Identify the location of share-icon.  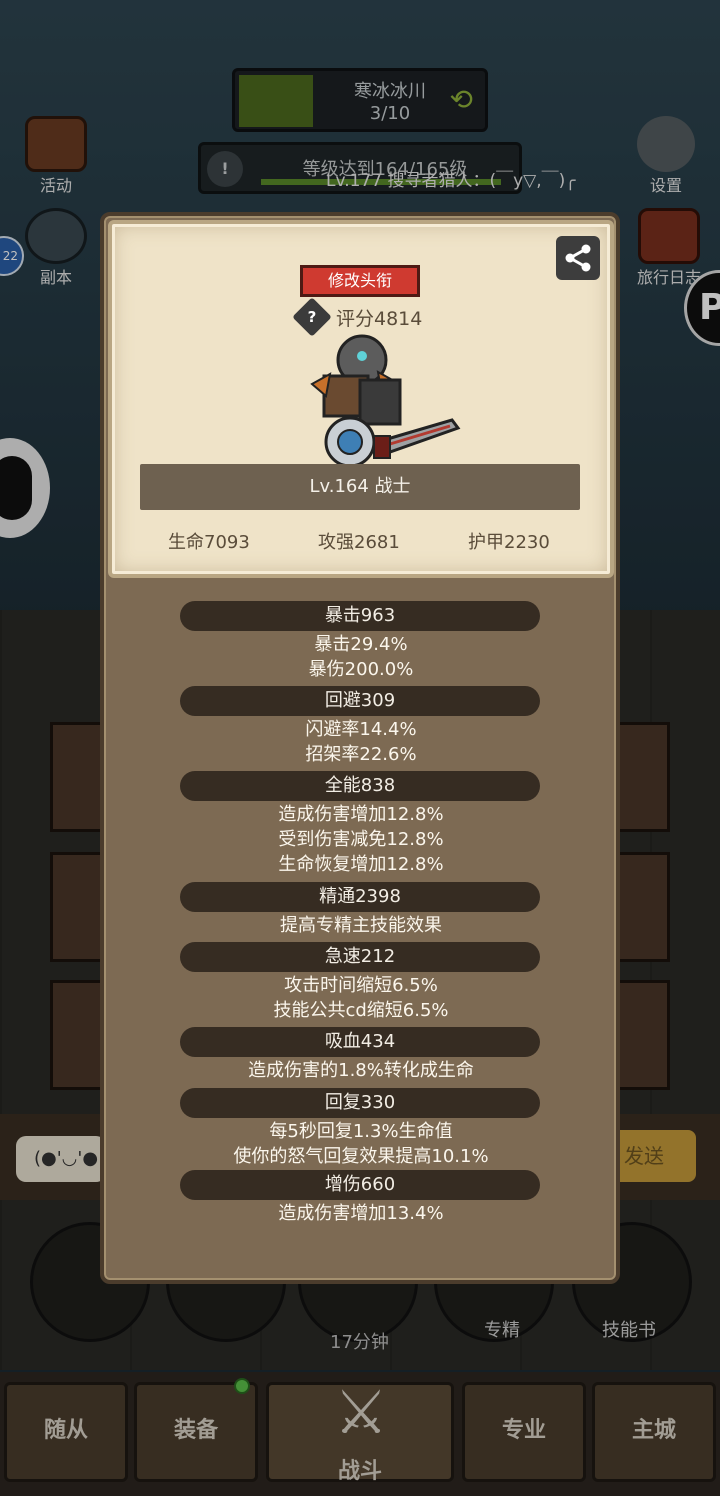
(578, 258).